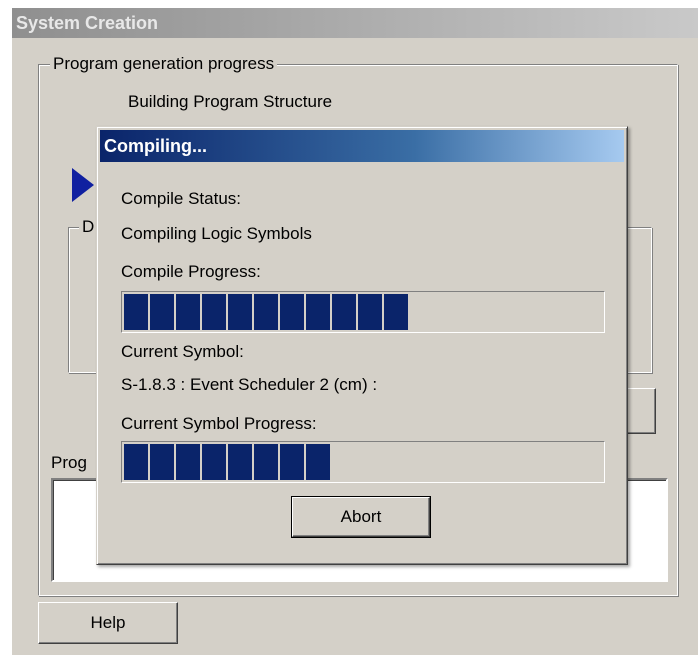 Image resolution: width=698 pixels, height=655 pixels. I want to click on blue-arrow-icon, so click(83, 185).